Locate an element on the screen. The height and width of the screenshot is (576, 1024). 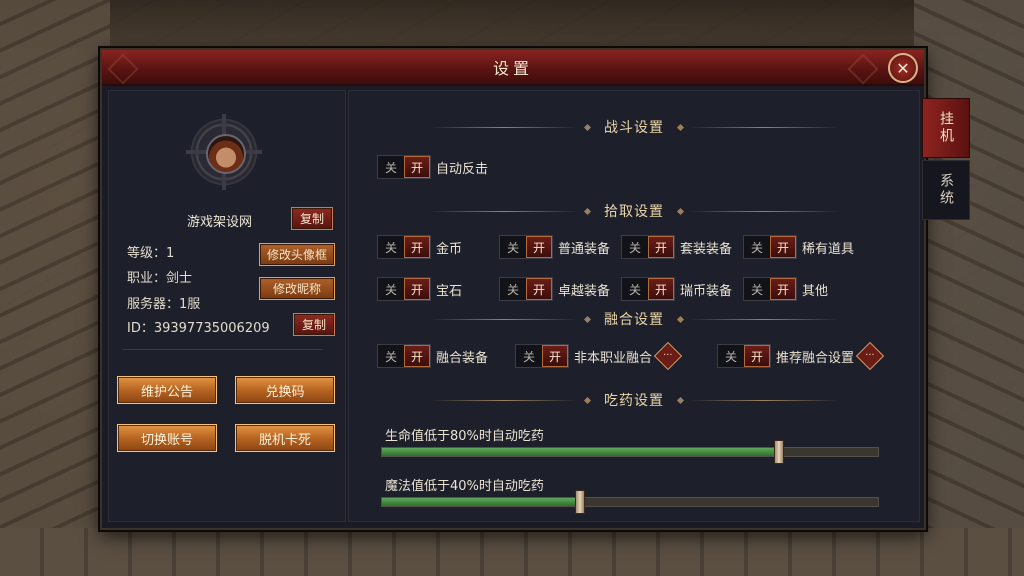
close-button: ✕ is located at coordinates (903, 68).